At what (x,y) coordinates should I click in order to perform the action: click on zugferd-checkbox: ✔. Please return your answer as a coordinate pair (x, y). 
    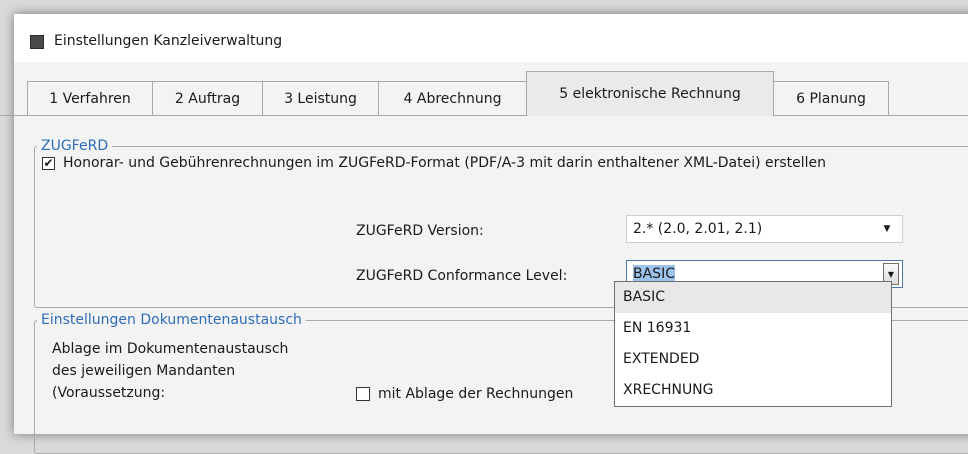
    Looking at the image, I should click on (48, 163).